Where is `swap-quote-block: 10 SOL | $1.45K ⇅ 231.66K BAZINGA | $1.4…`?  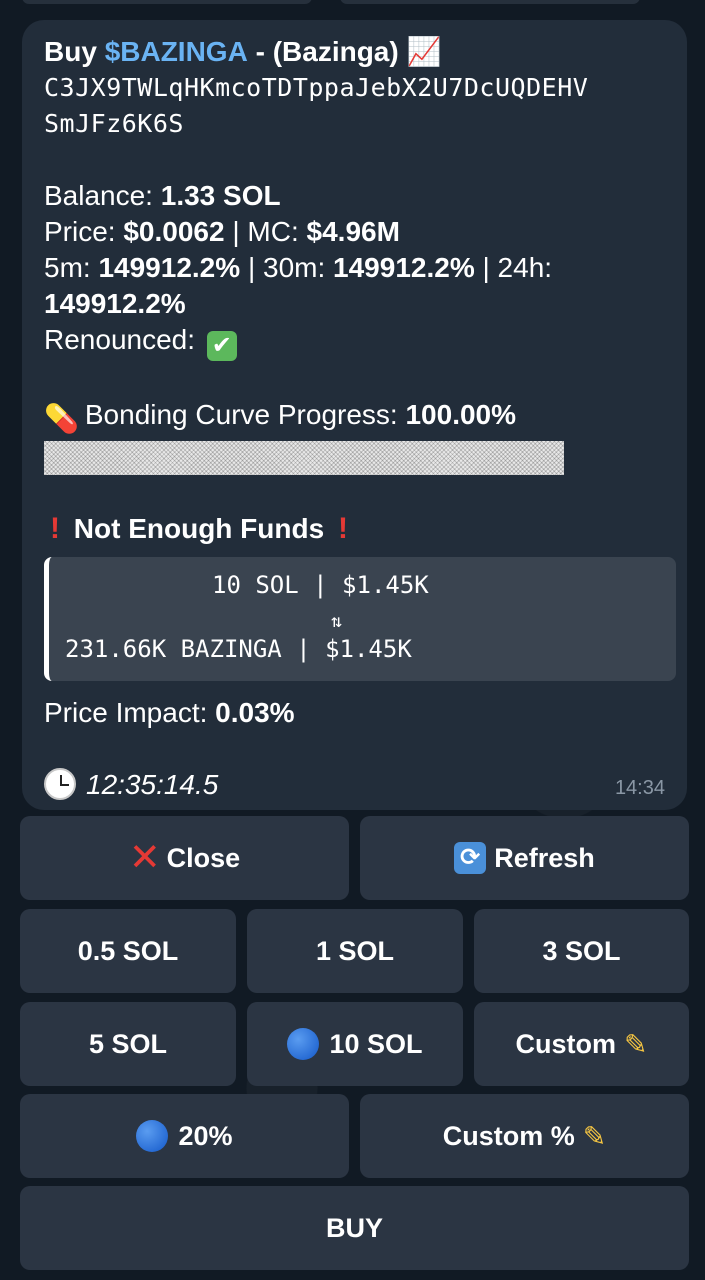 swap-quote-block: 10 SOL | $1.45K ⇅ 231.66K BAZINGA | $1.4… is located at coordinates (360, 619).